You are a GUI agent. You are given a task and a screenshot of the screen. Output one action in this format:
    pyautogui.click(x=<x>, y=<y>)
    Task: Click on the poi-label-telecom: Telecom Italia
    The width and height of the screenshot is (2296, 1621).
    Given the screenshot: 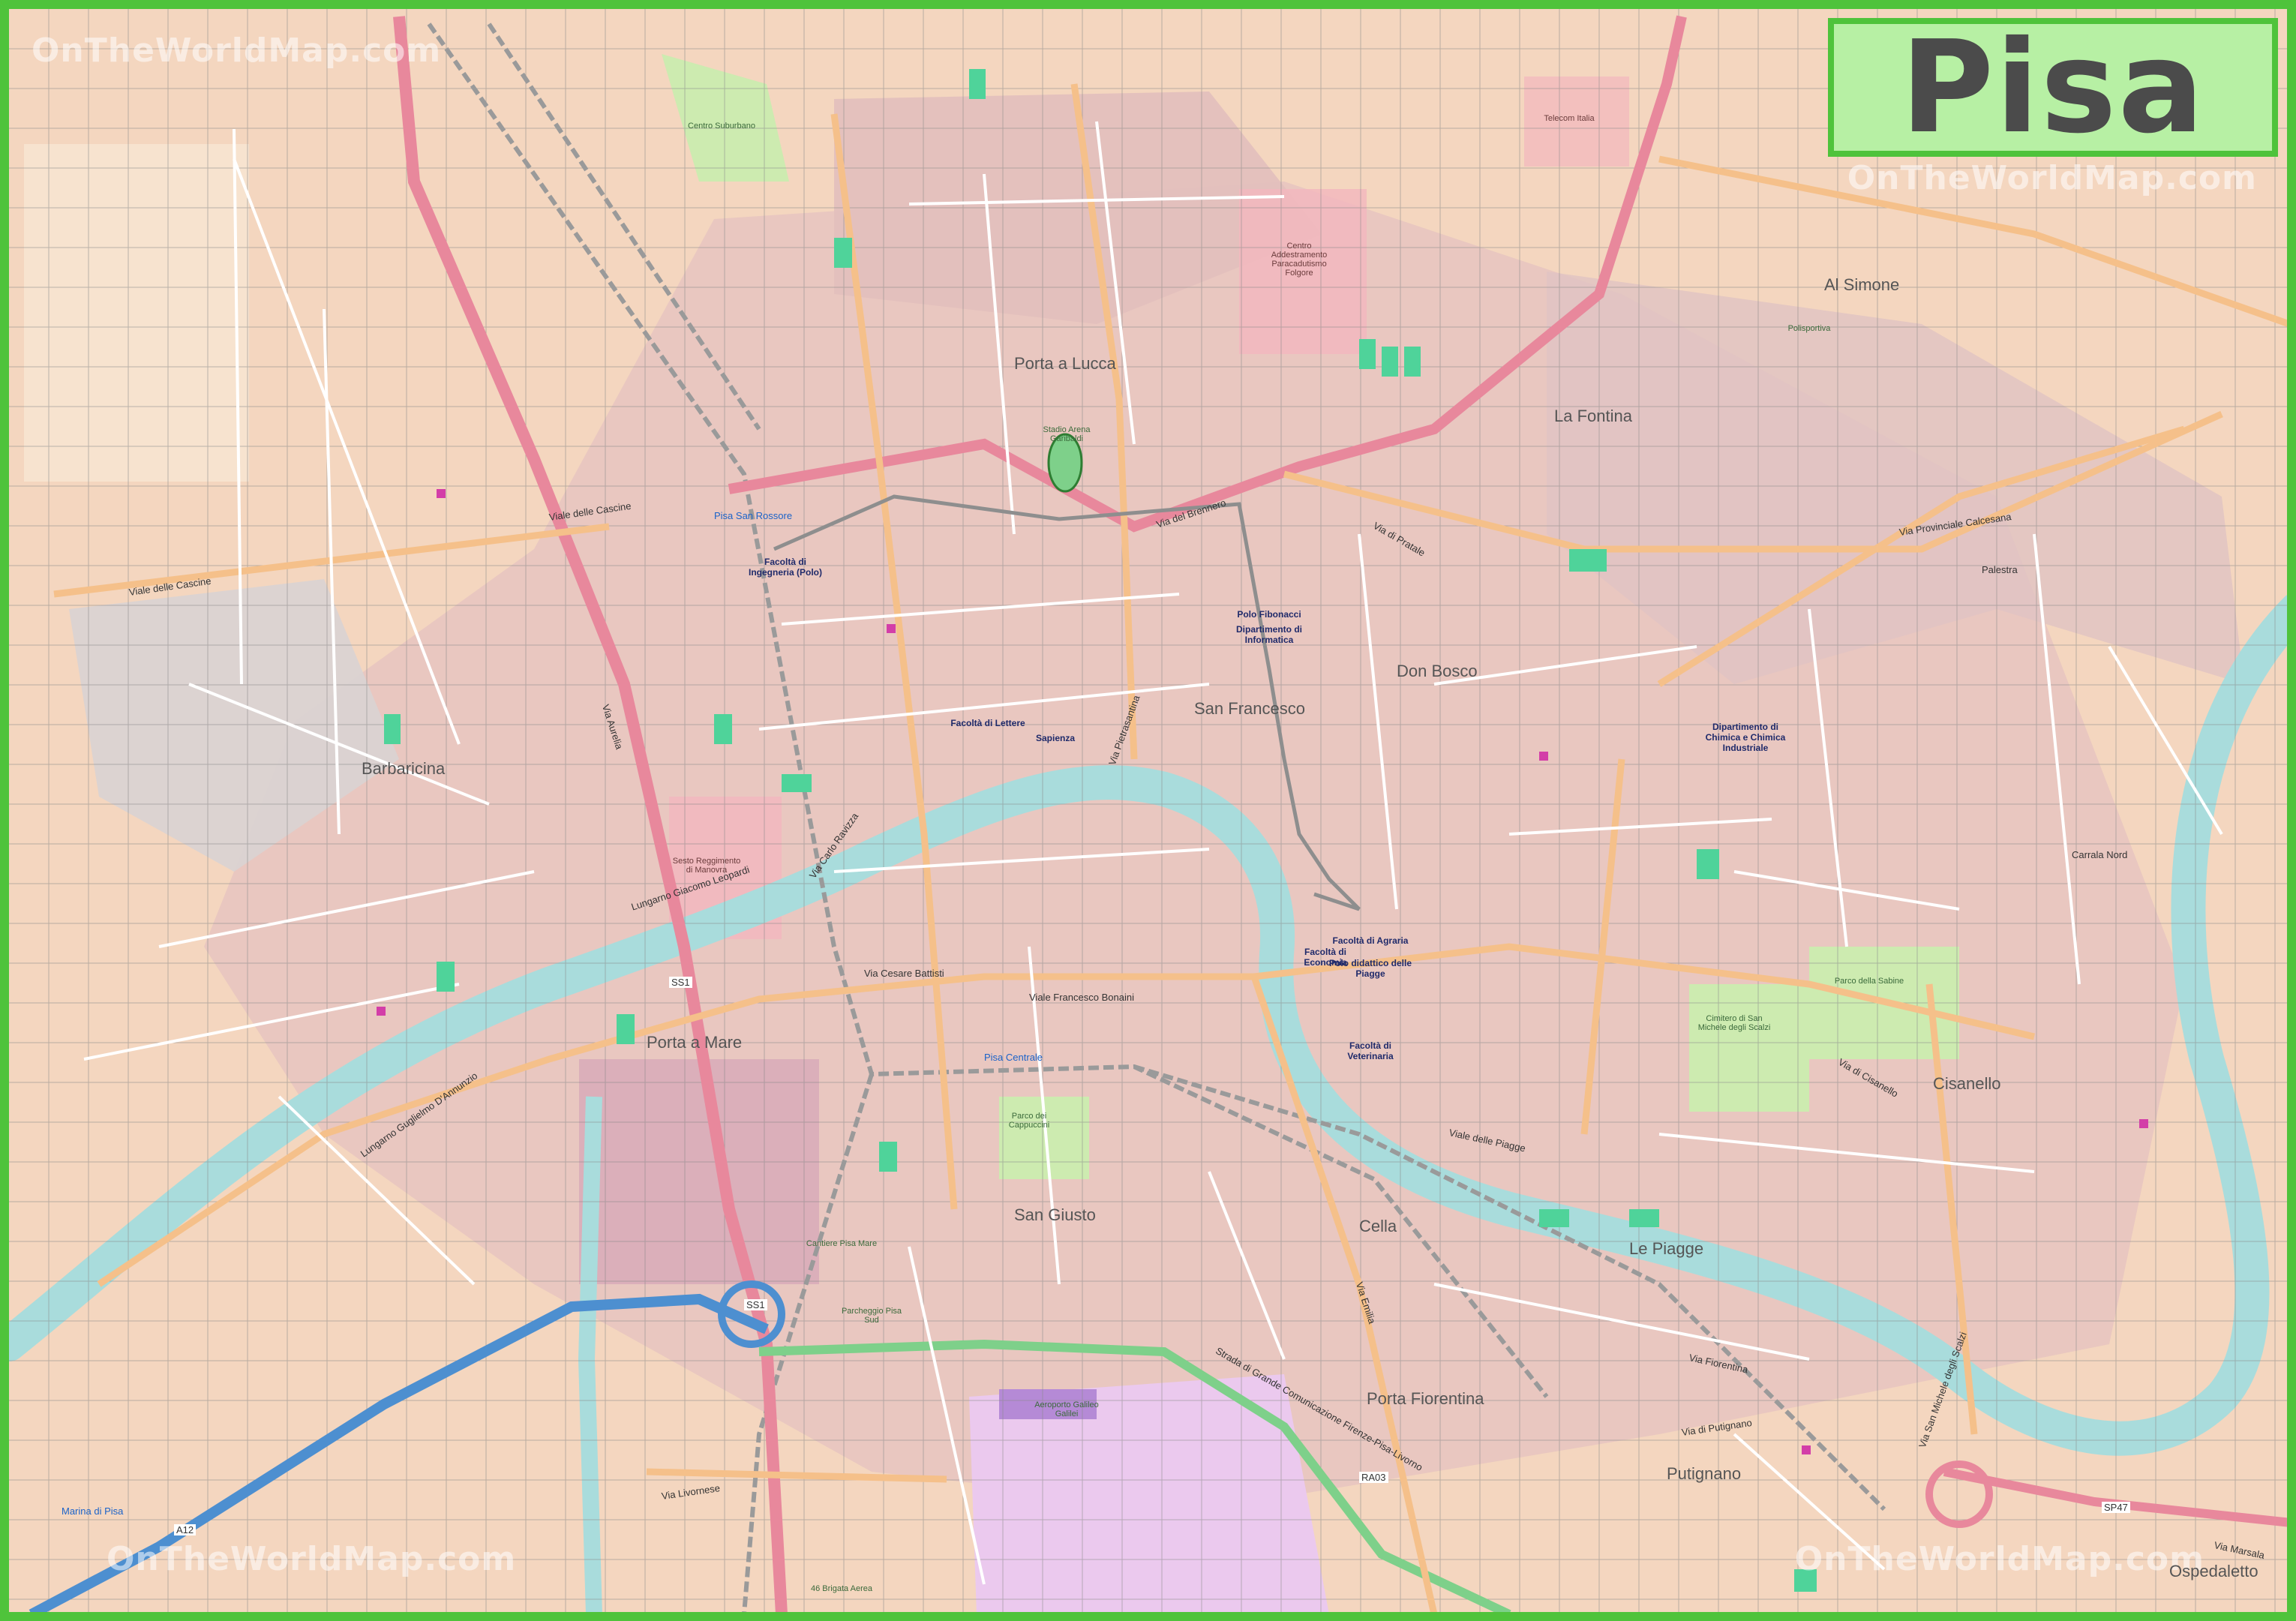 What is the action you would take?
    pyautogui.click(x=1569, y=118)
    